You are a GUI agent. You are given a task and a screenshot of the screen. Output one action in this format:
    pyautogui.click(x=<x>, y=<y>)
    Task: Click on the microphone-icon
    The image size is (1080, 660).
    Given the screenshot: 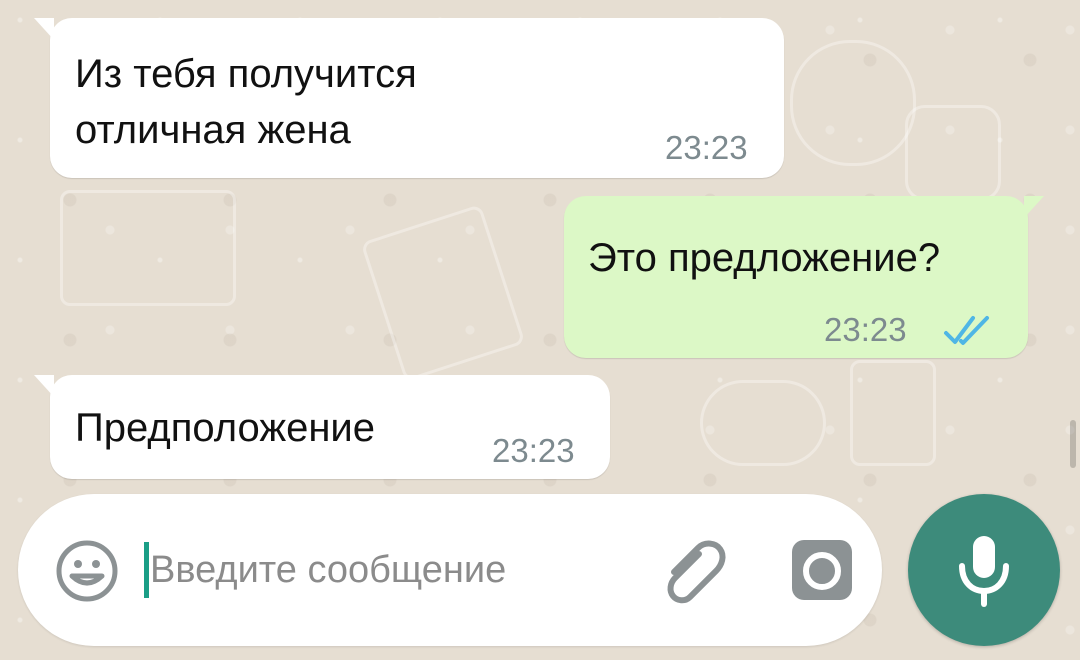 What is the action you would take?
    pyautogui.click(x=984, y=571)
    